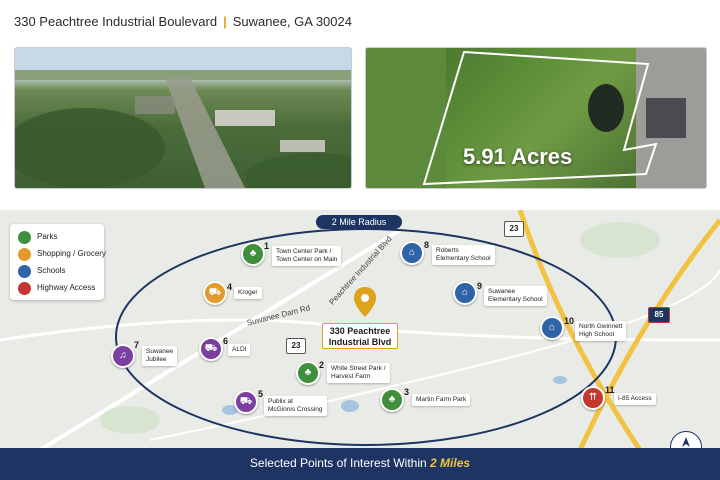  Describe the element at coordinates (365, 302) in the screenshot. I see `subject-location-pin-icon` at that location.